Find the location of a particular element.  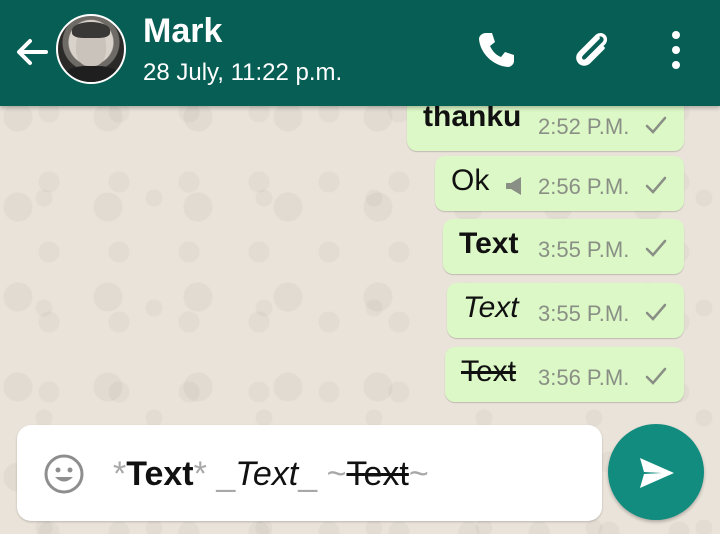

avatar-hair is located at coordinates (91, 30).